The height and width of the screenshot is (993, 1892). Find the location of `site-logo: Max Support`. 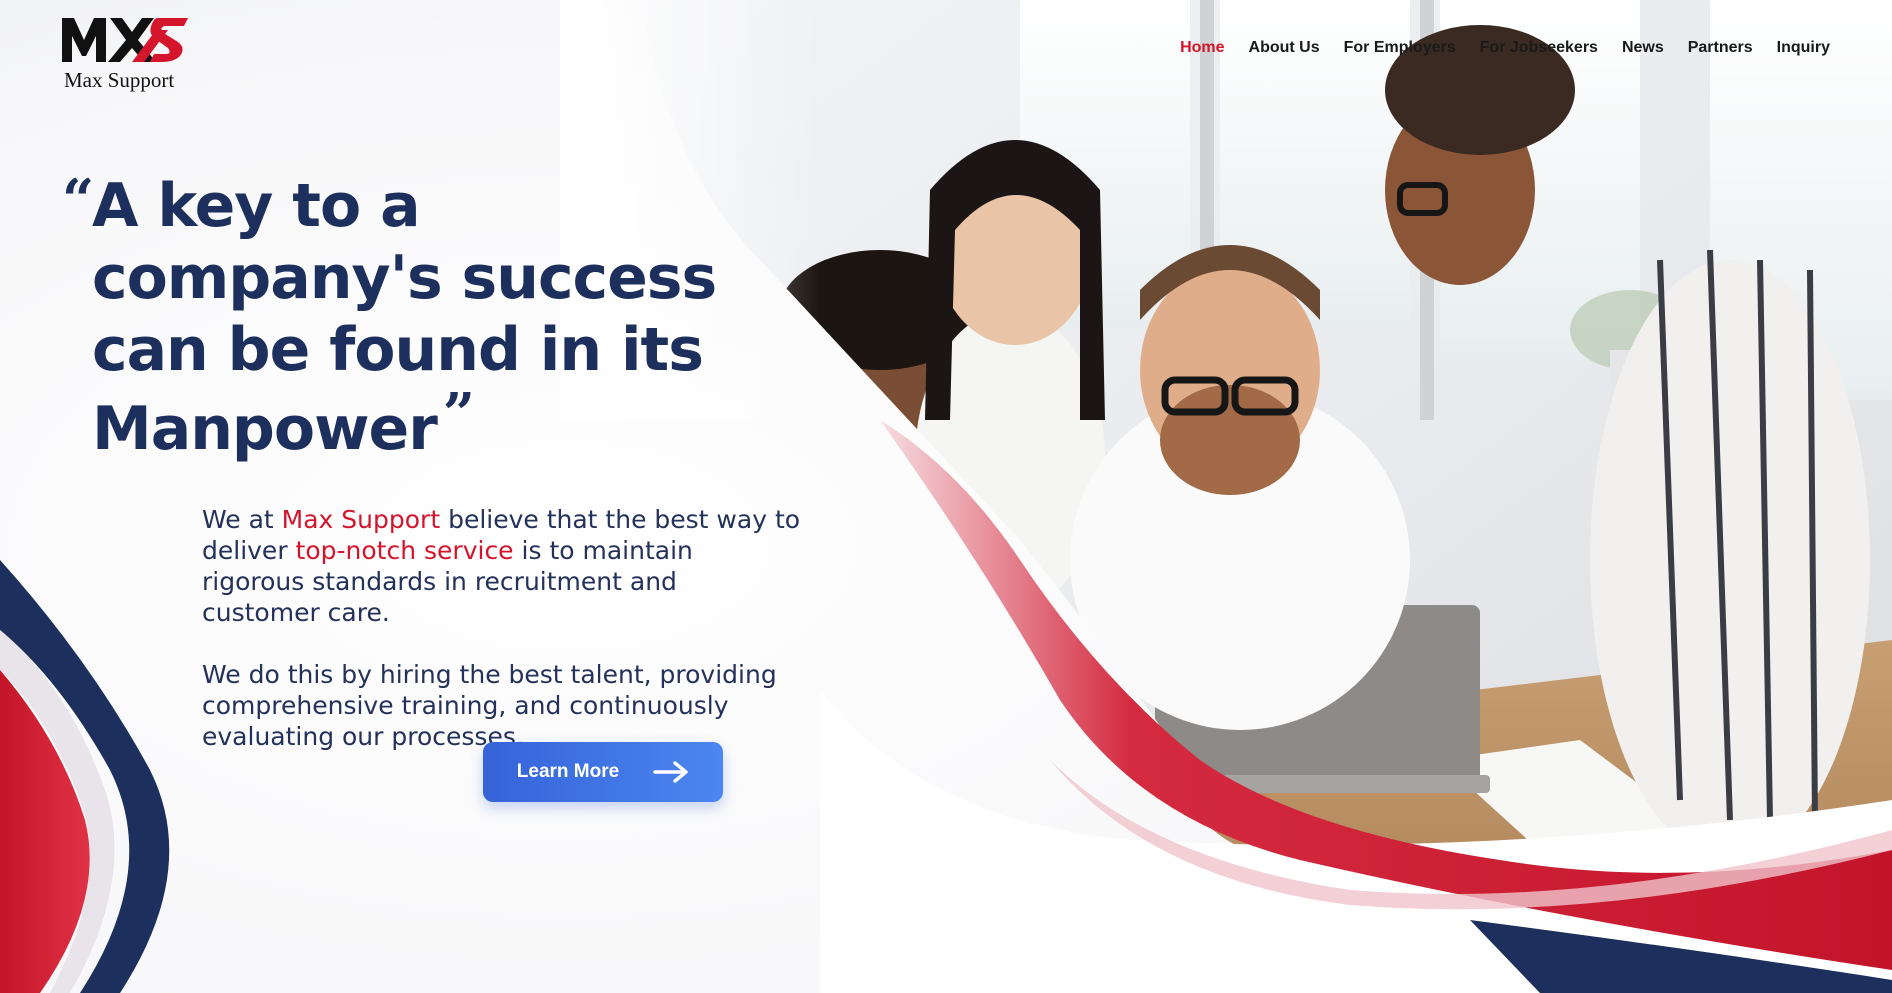

site-logo: Max Support is located at coordinates (127, 53).